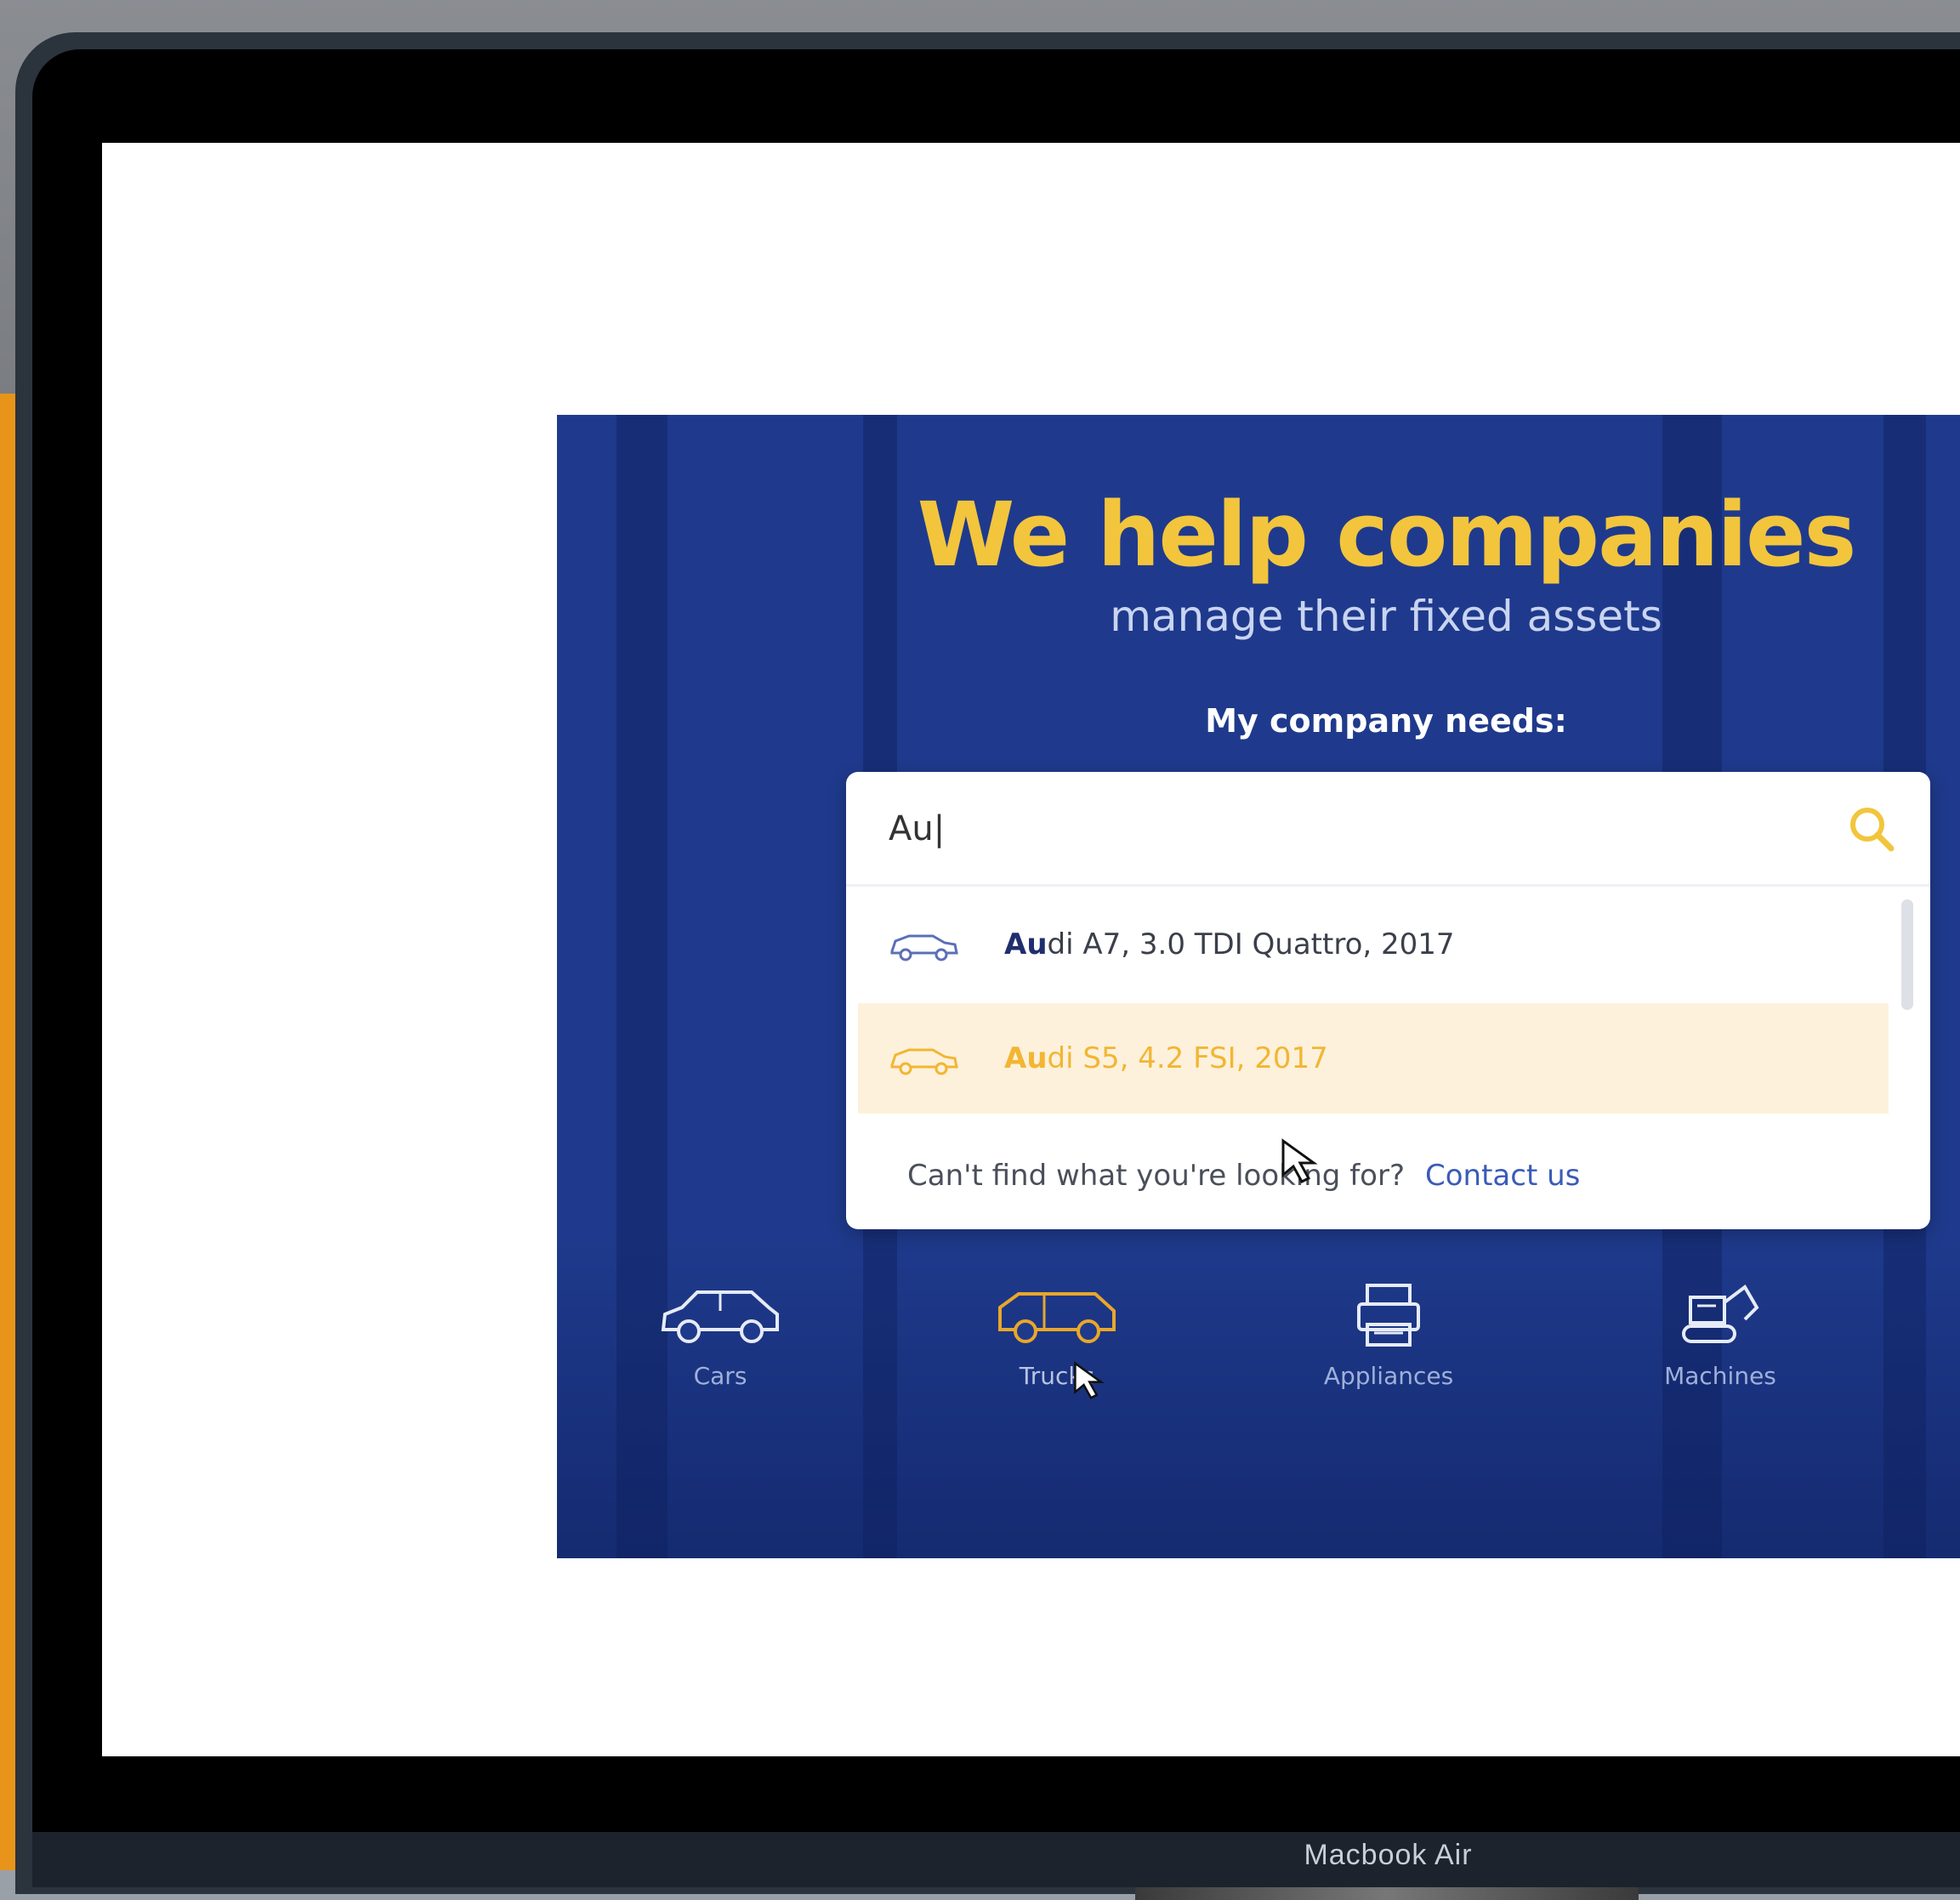 The height and width of the screenshot is (1900, 1960). I want to click on laptop-hinge, so click(1387, 1893).